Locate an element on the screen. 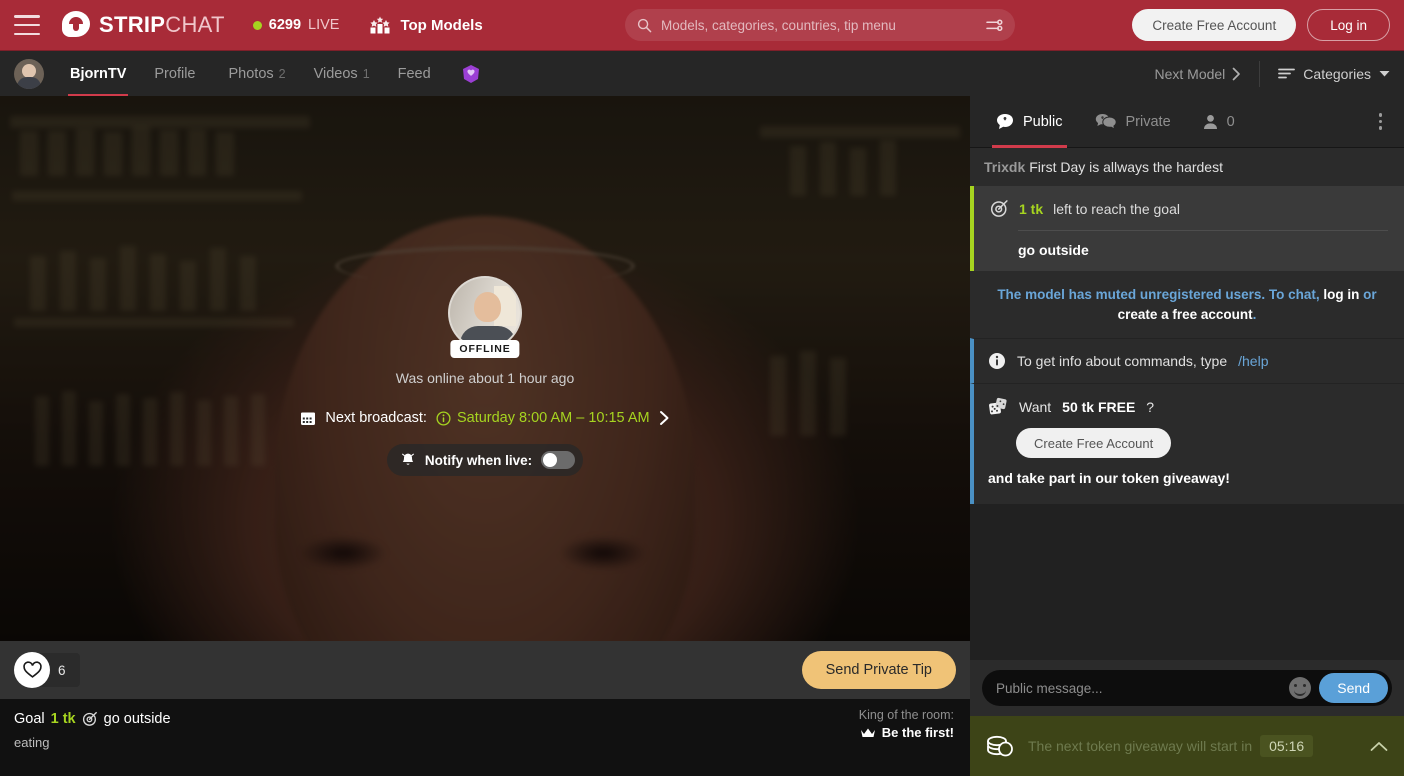 The image size is (1404, 776). tab-public-label: Public is located at coordinates (1043, 121).